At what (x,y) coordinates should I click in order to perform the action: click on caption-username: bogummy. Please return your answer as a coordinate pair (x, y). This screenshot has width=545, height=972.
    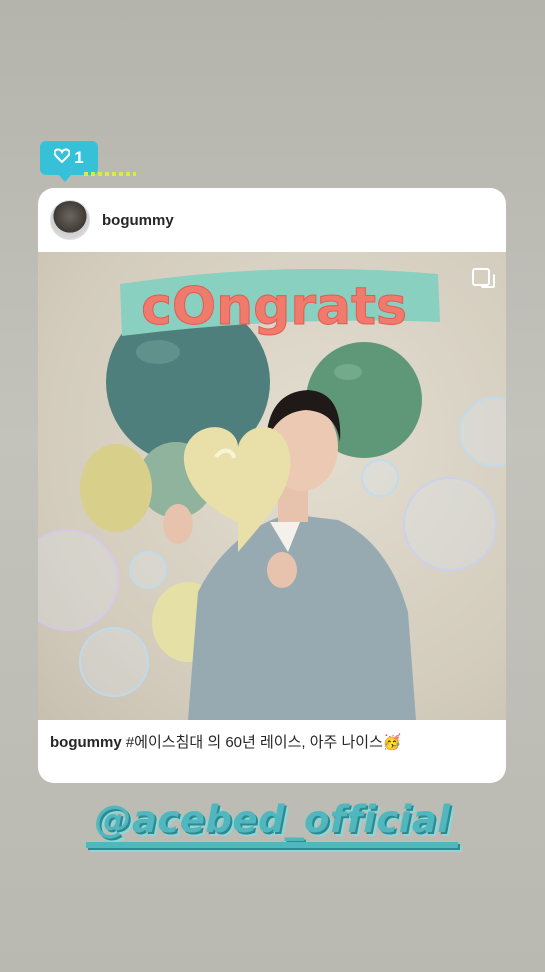
    Looking at the image, I should click on (86, 742).